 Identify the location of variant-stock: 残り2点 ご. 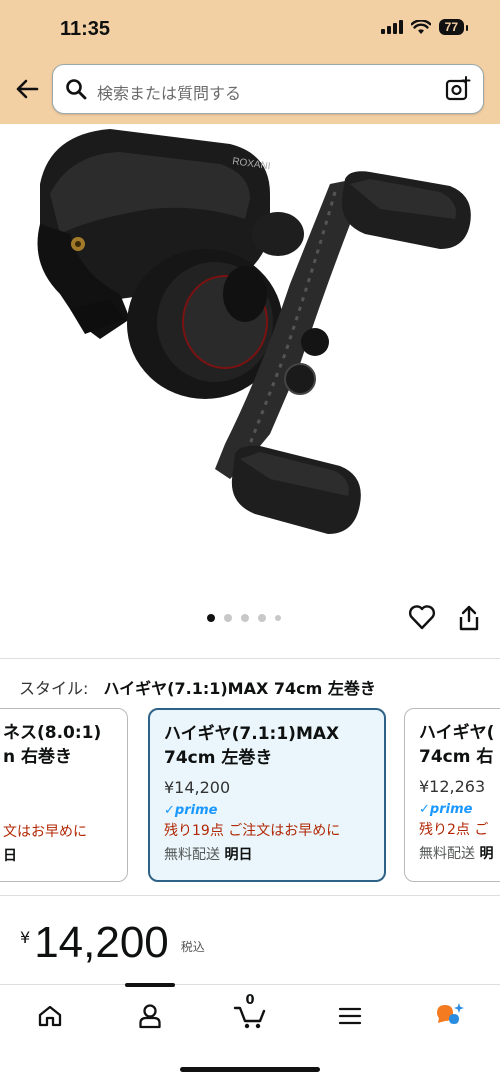
(454, 830).